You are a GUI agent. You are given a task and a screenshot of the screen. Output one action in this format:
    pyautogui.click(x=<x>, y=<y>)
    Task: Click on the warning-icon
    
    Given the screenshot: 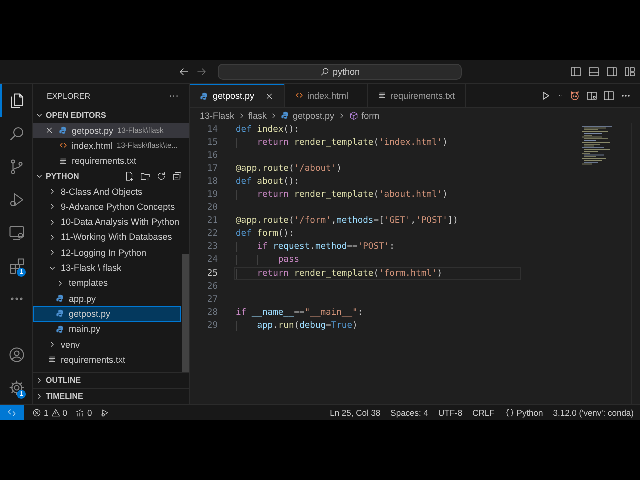 What is the action you would take?
    pyautogui.click(x=55, y=413)
    